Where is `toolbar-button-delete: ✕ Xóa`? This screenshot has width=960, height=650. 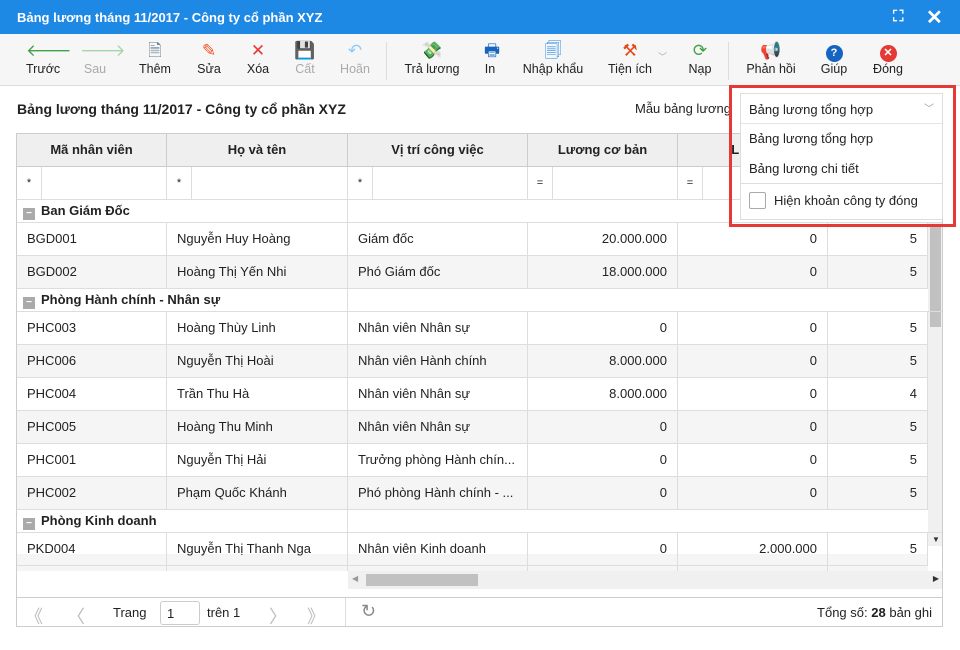
toolbar-button-delete: ✕ Xóa is located at coordinates (258, 58).